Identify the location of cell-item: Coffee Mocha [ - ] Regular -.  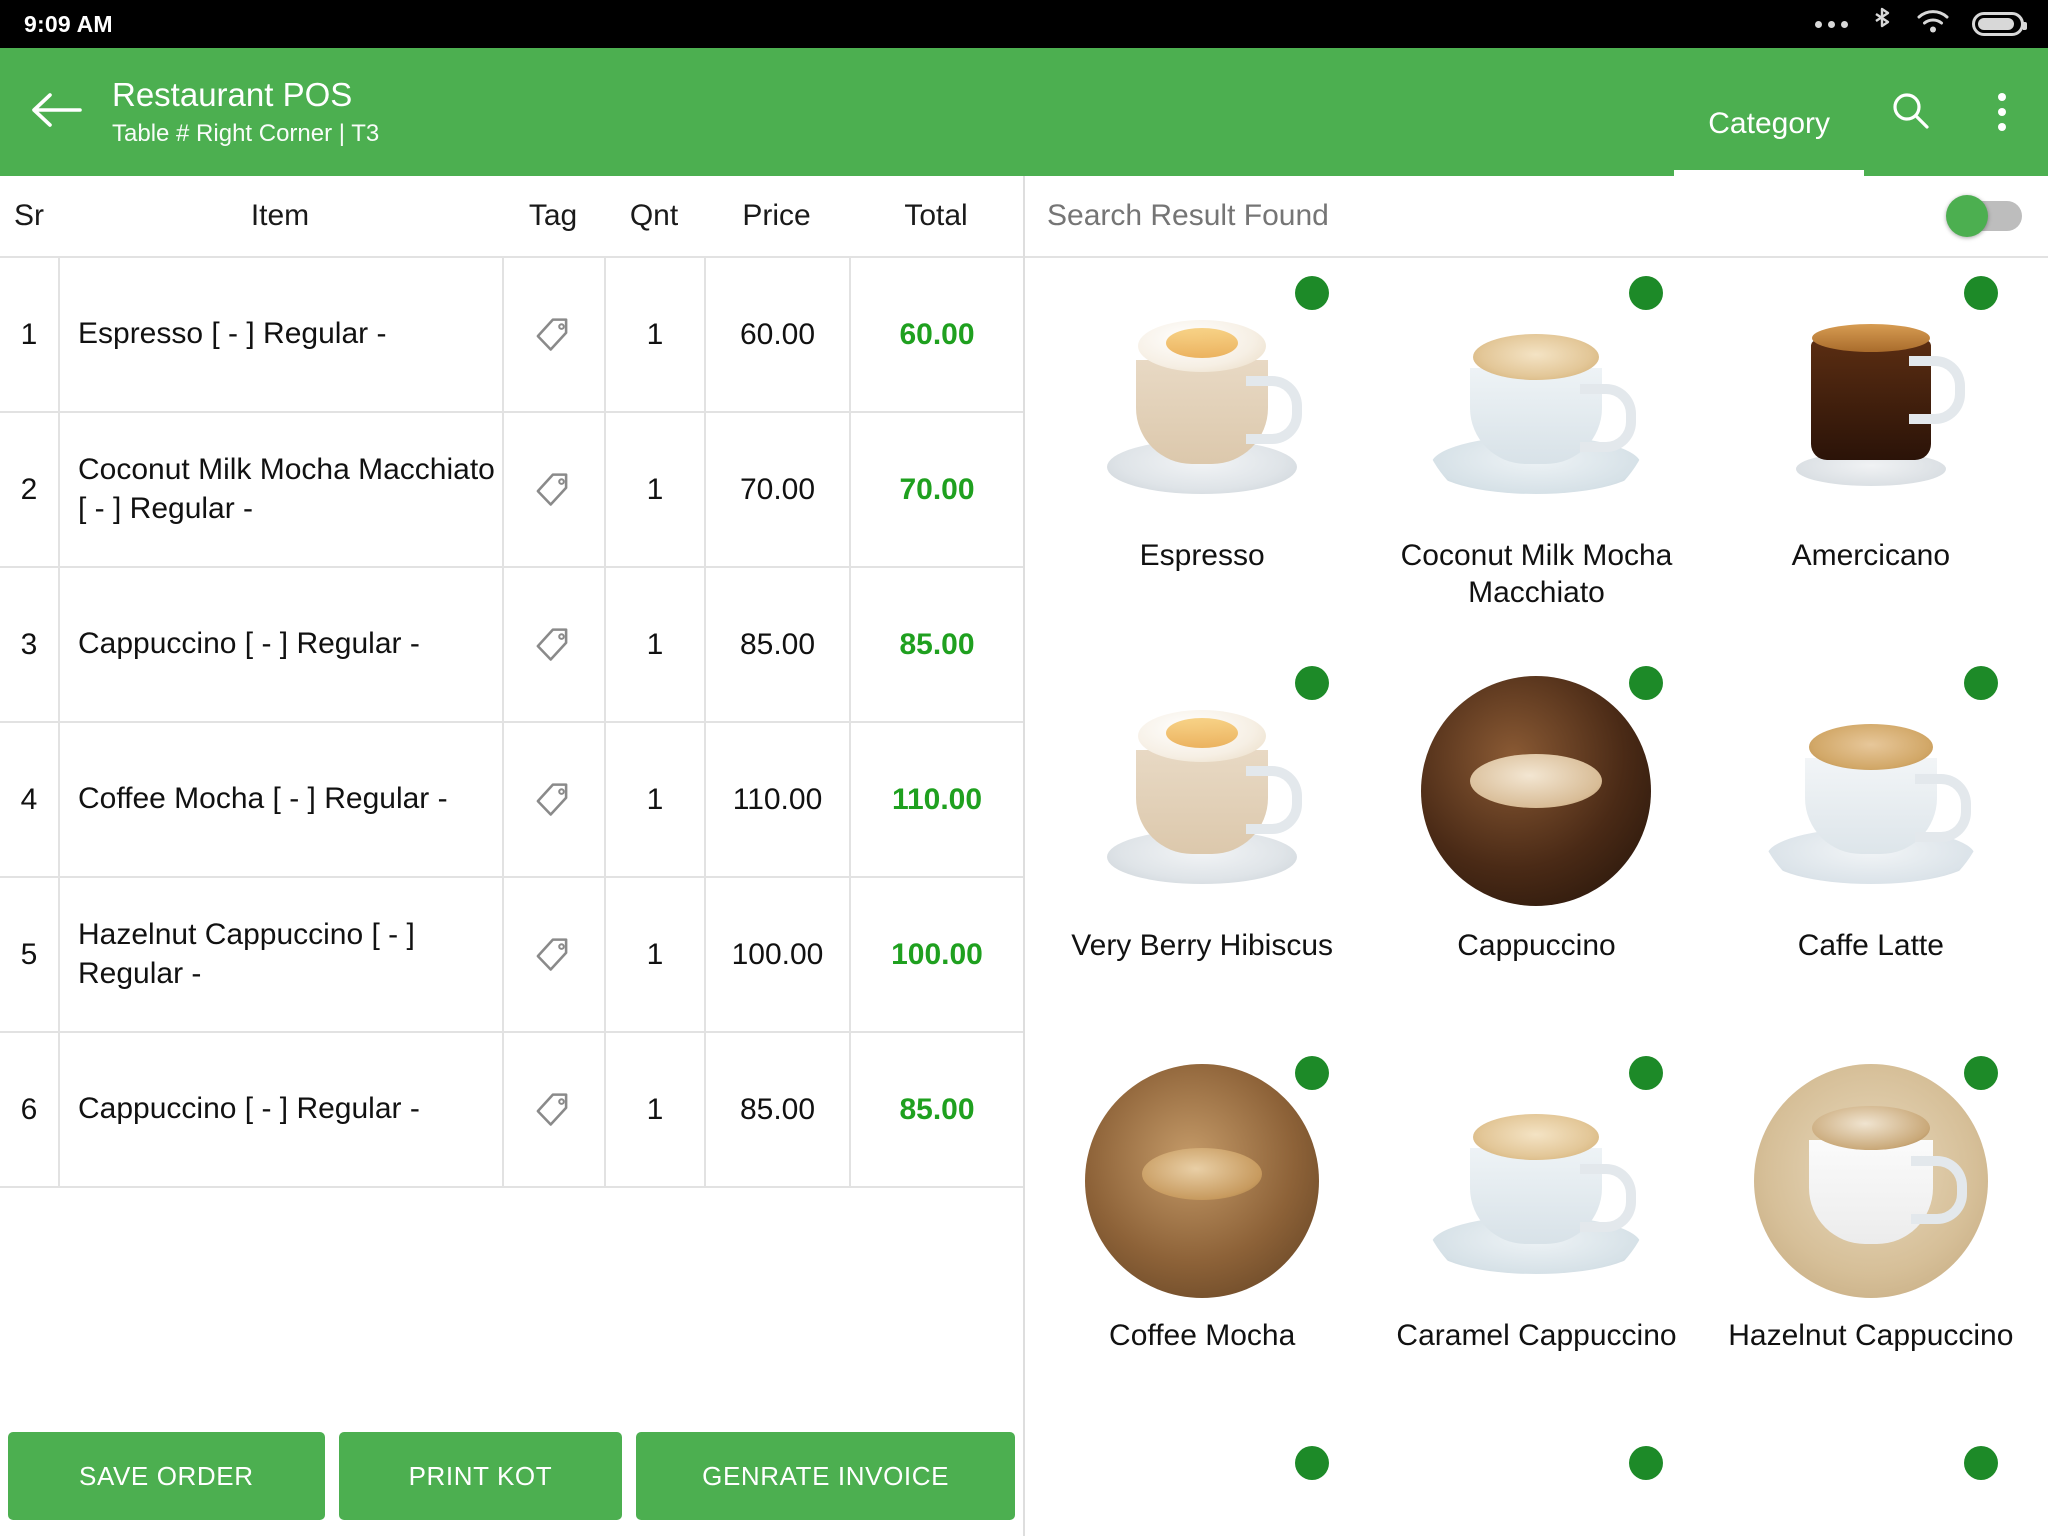
(280, 799).